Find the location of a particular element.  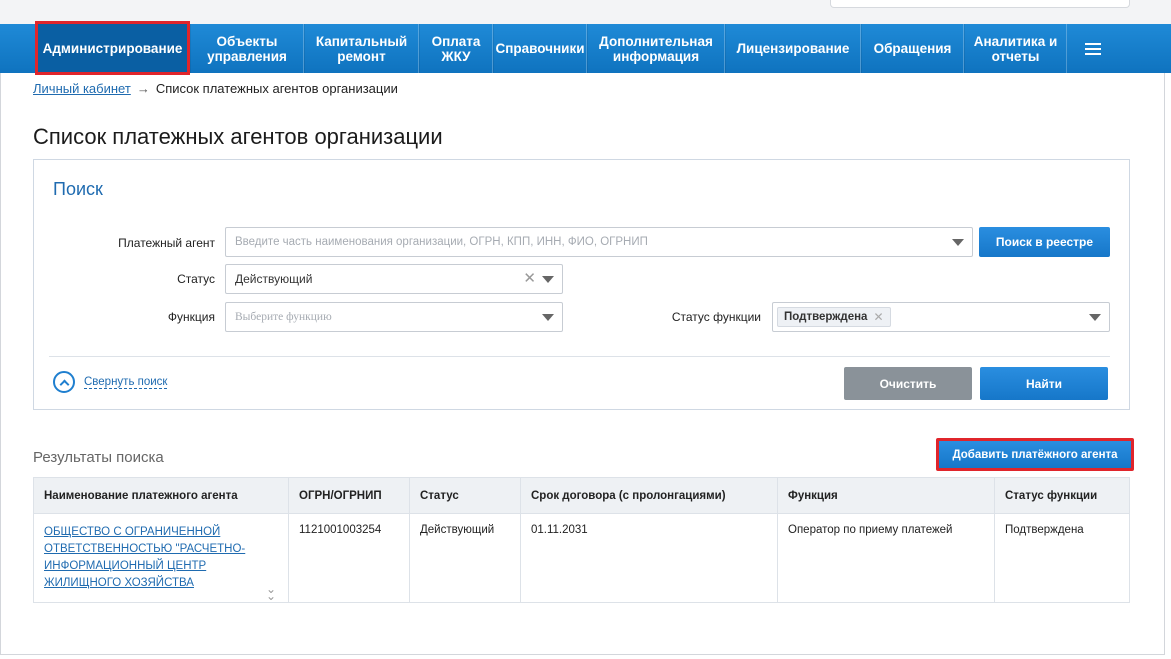

nav-item-reference: Справочники is located at coordinates (540, 48).